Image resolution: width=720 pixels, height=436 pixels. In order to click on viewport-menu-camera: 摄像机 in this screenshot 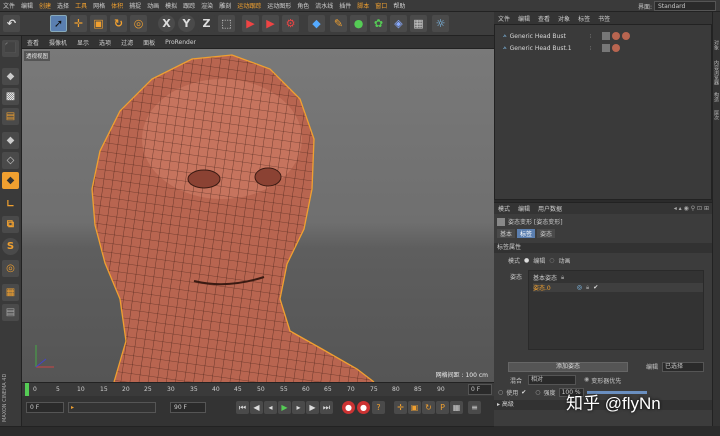, I will do `click(58, 42)`.